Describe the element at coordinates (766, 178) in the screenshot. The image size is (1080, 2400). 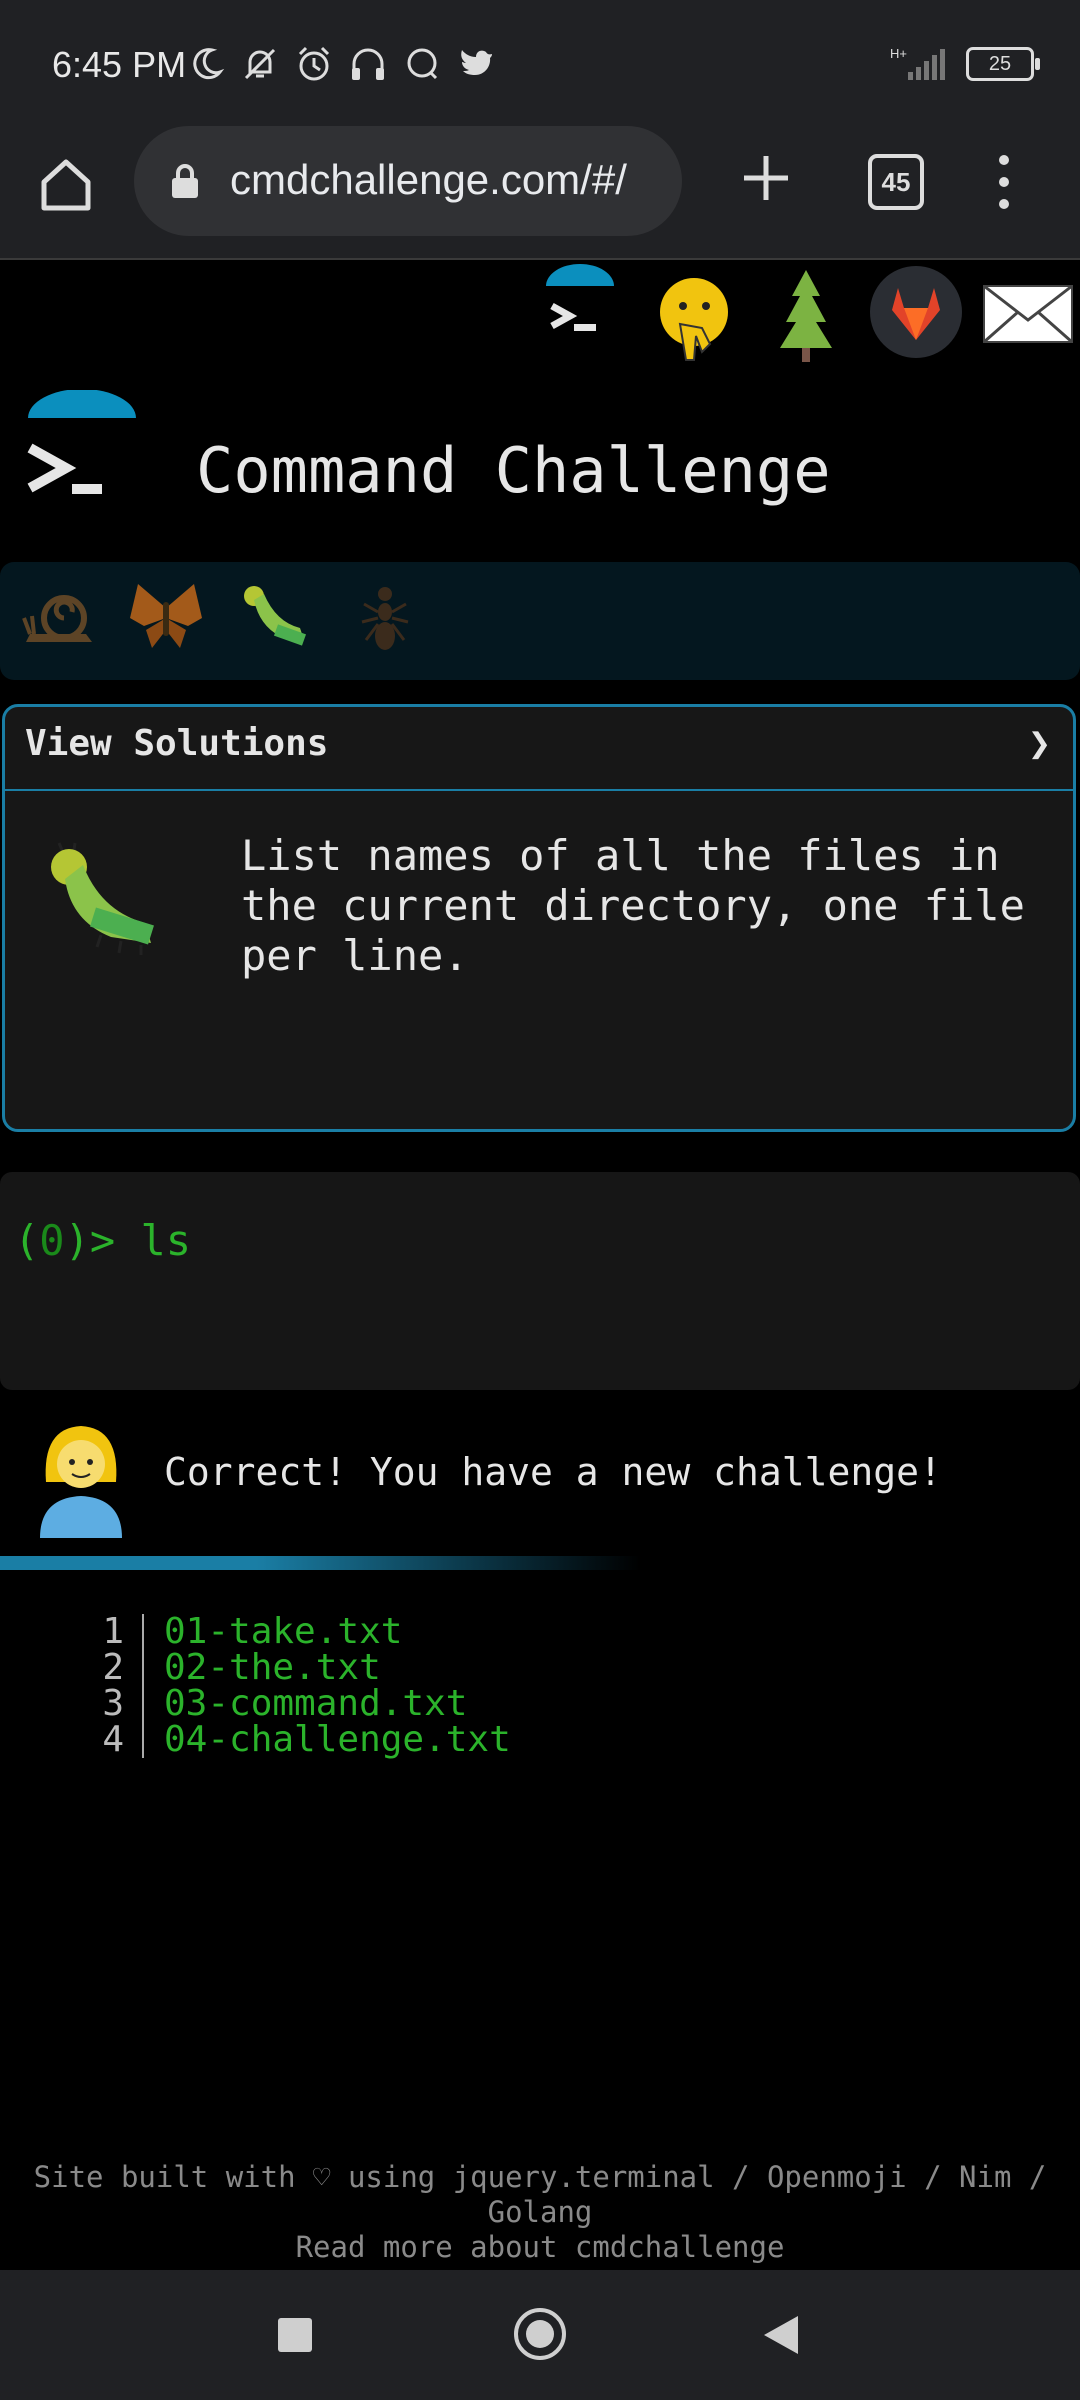
I see `new-tab-icon` at that location.